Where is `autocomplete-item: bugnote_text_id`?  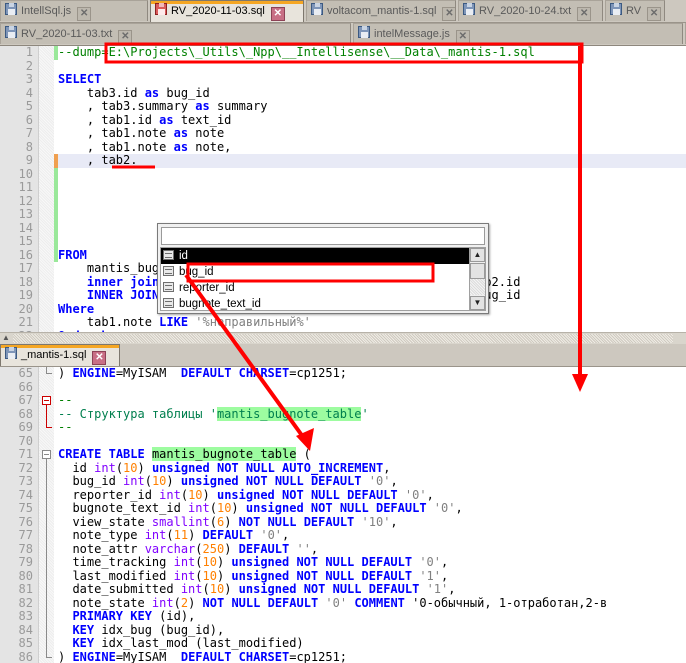 autocomplete-item: bugnote_text_id is located at coordinates (323, 303).